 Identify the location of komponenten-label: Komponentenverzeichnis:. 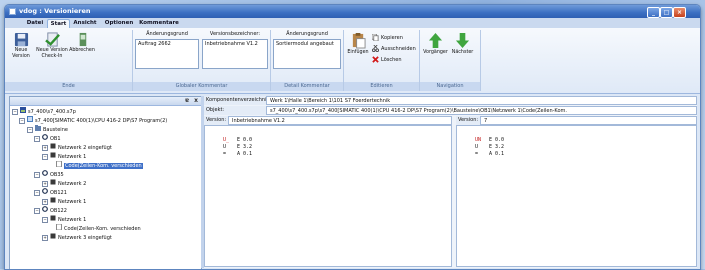
(237, 100).